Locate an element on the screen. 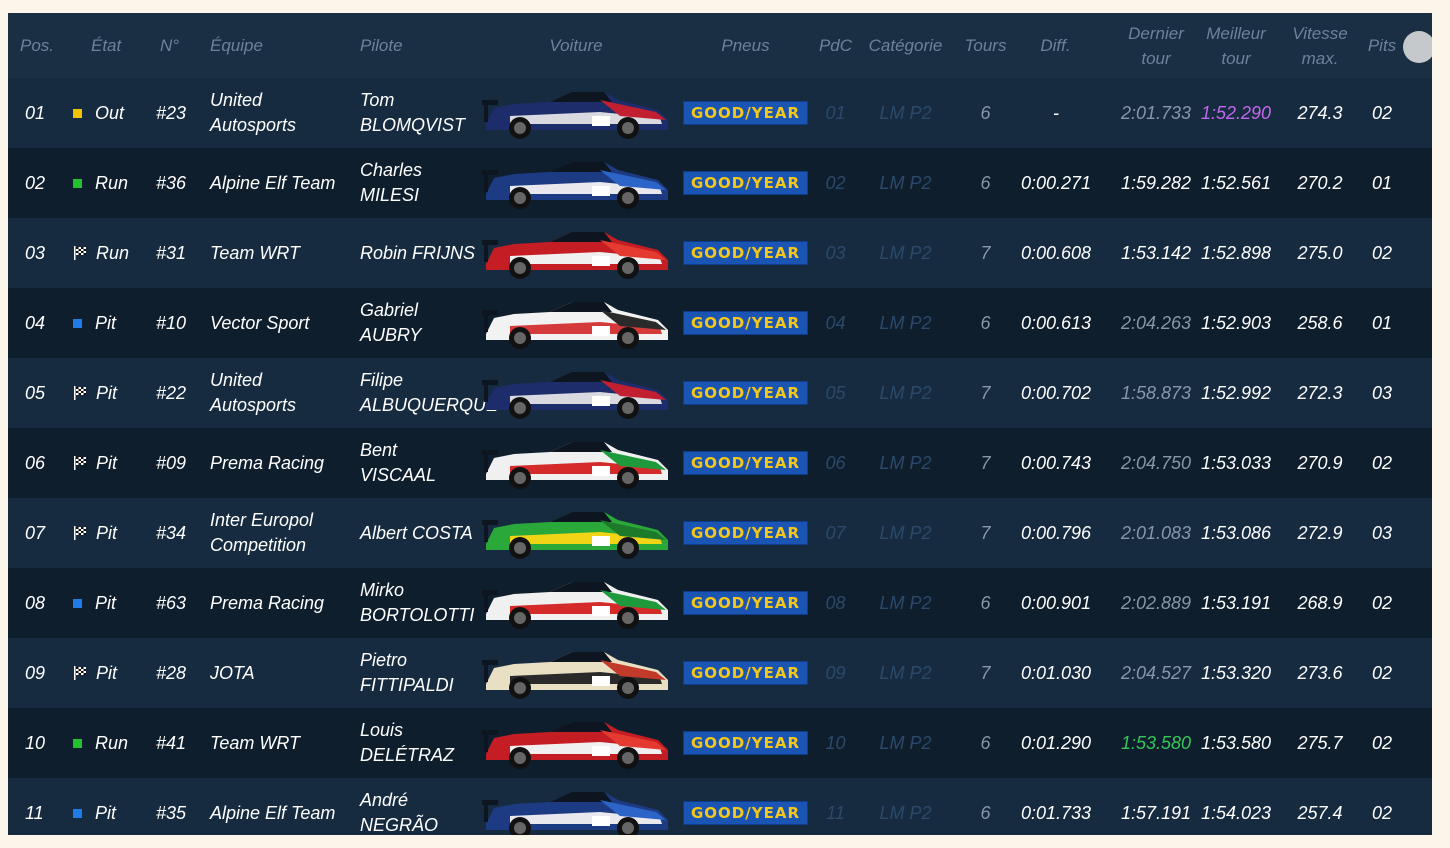 The height and width of the screenshot is (848, 1450). last-lap: 2:04.527 is located at coordinates (1156, 672).